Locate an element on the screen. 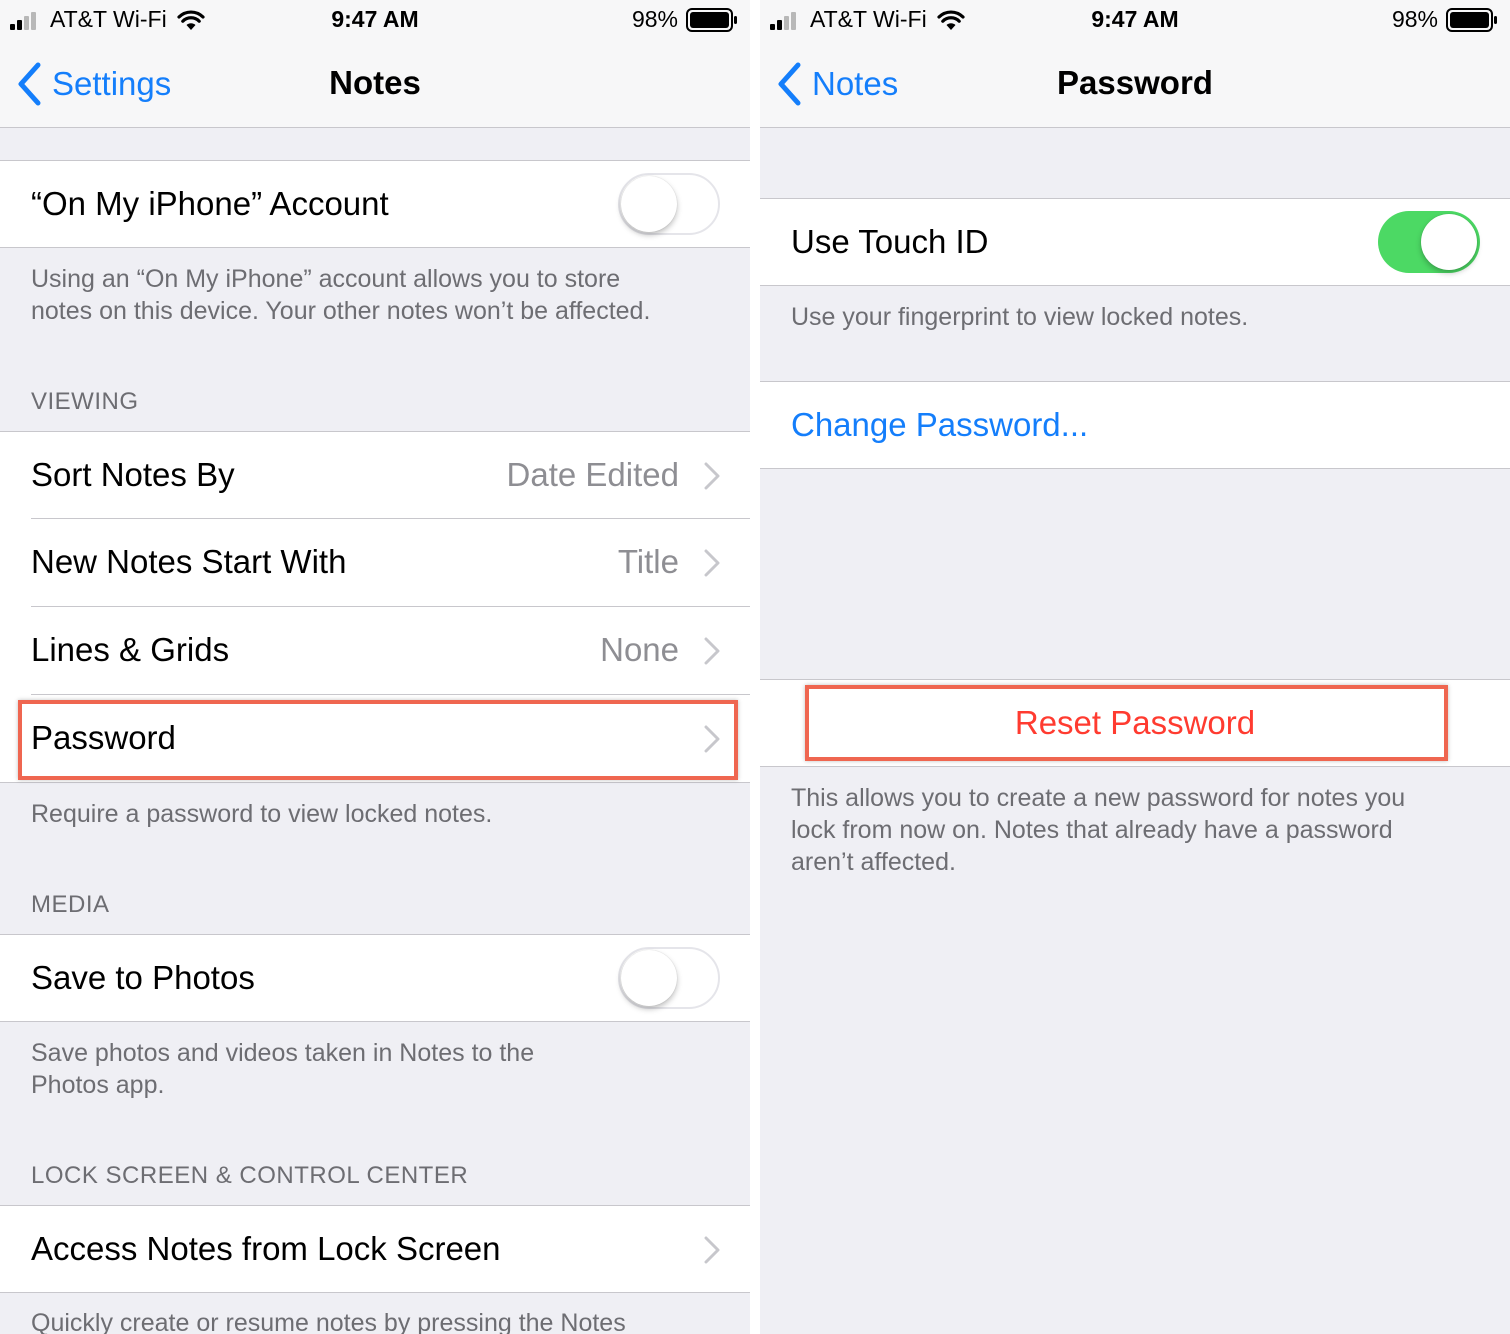 The width and height of the screenshot is (1510, 1334). access-notes-lock-screen-row: Access Notes from Lock Screen is located at coordinates (375, 1249).